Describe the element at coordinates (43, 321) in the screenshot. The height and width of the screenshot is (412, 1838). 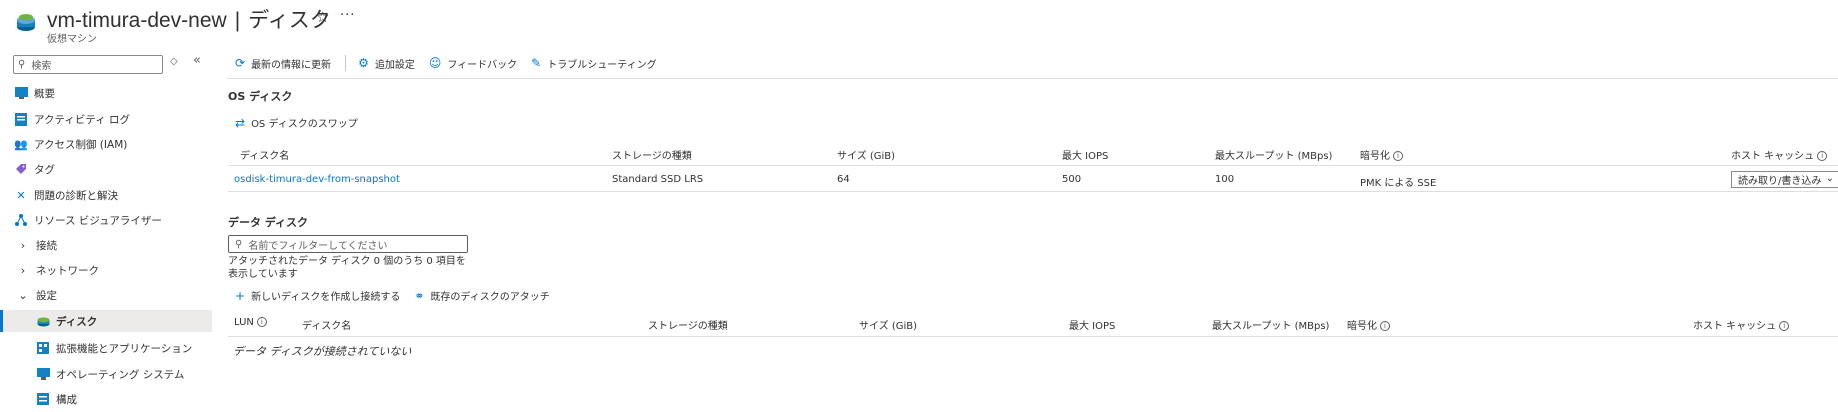
I see `disk-icon` at that location.